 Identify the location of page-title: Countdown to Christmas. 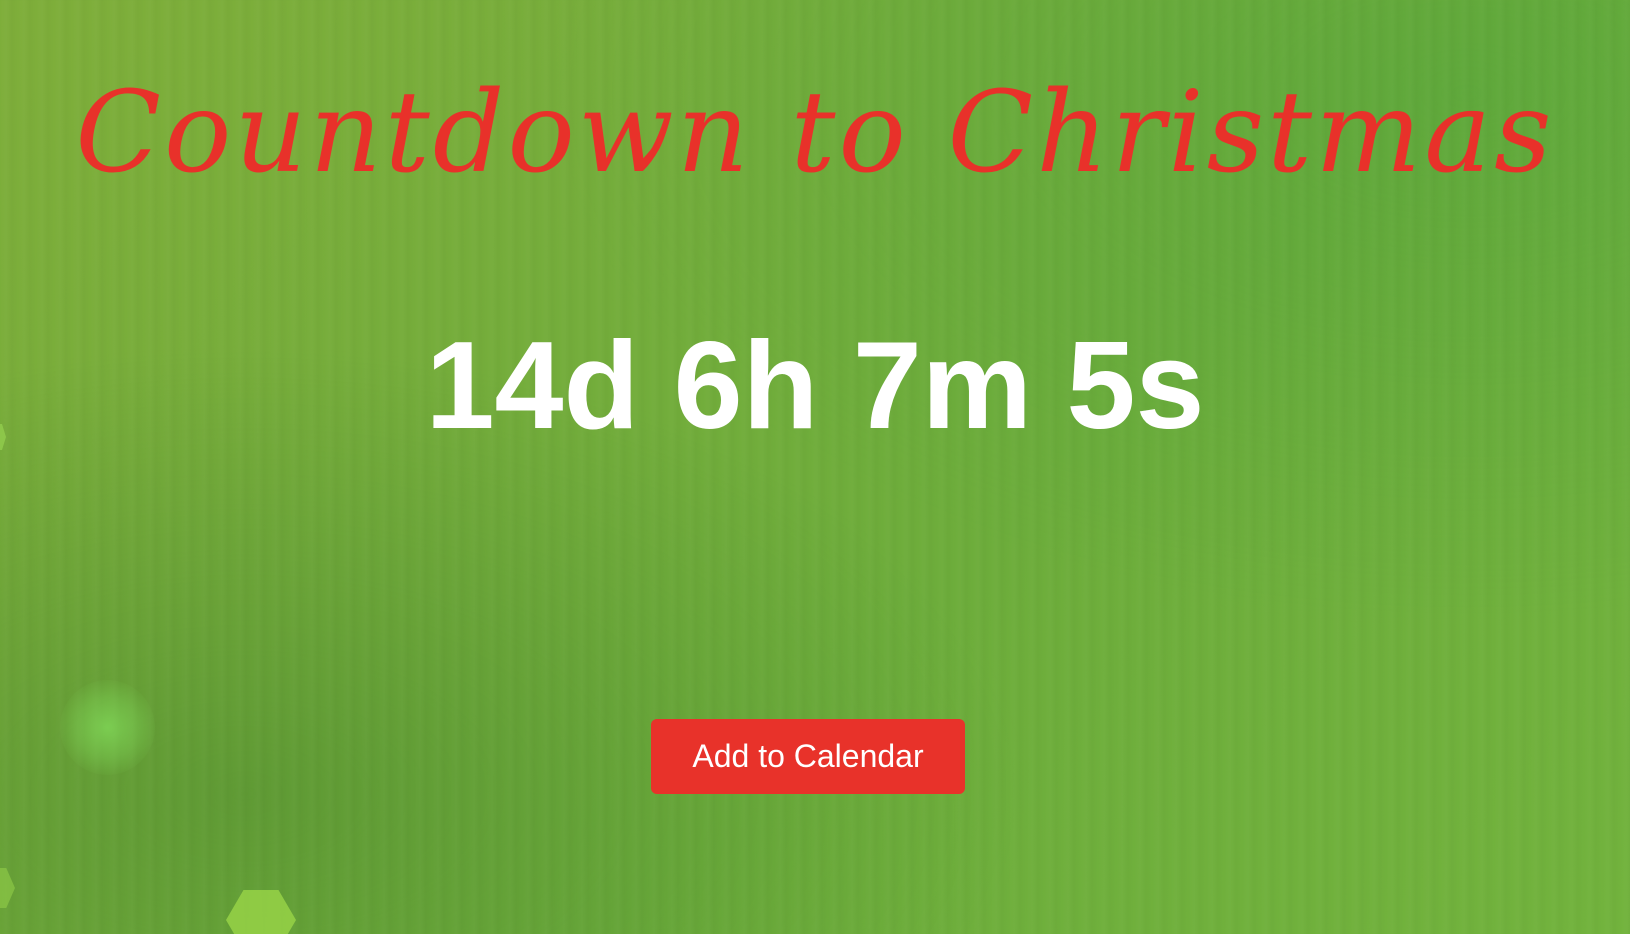
(815, 133).